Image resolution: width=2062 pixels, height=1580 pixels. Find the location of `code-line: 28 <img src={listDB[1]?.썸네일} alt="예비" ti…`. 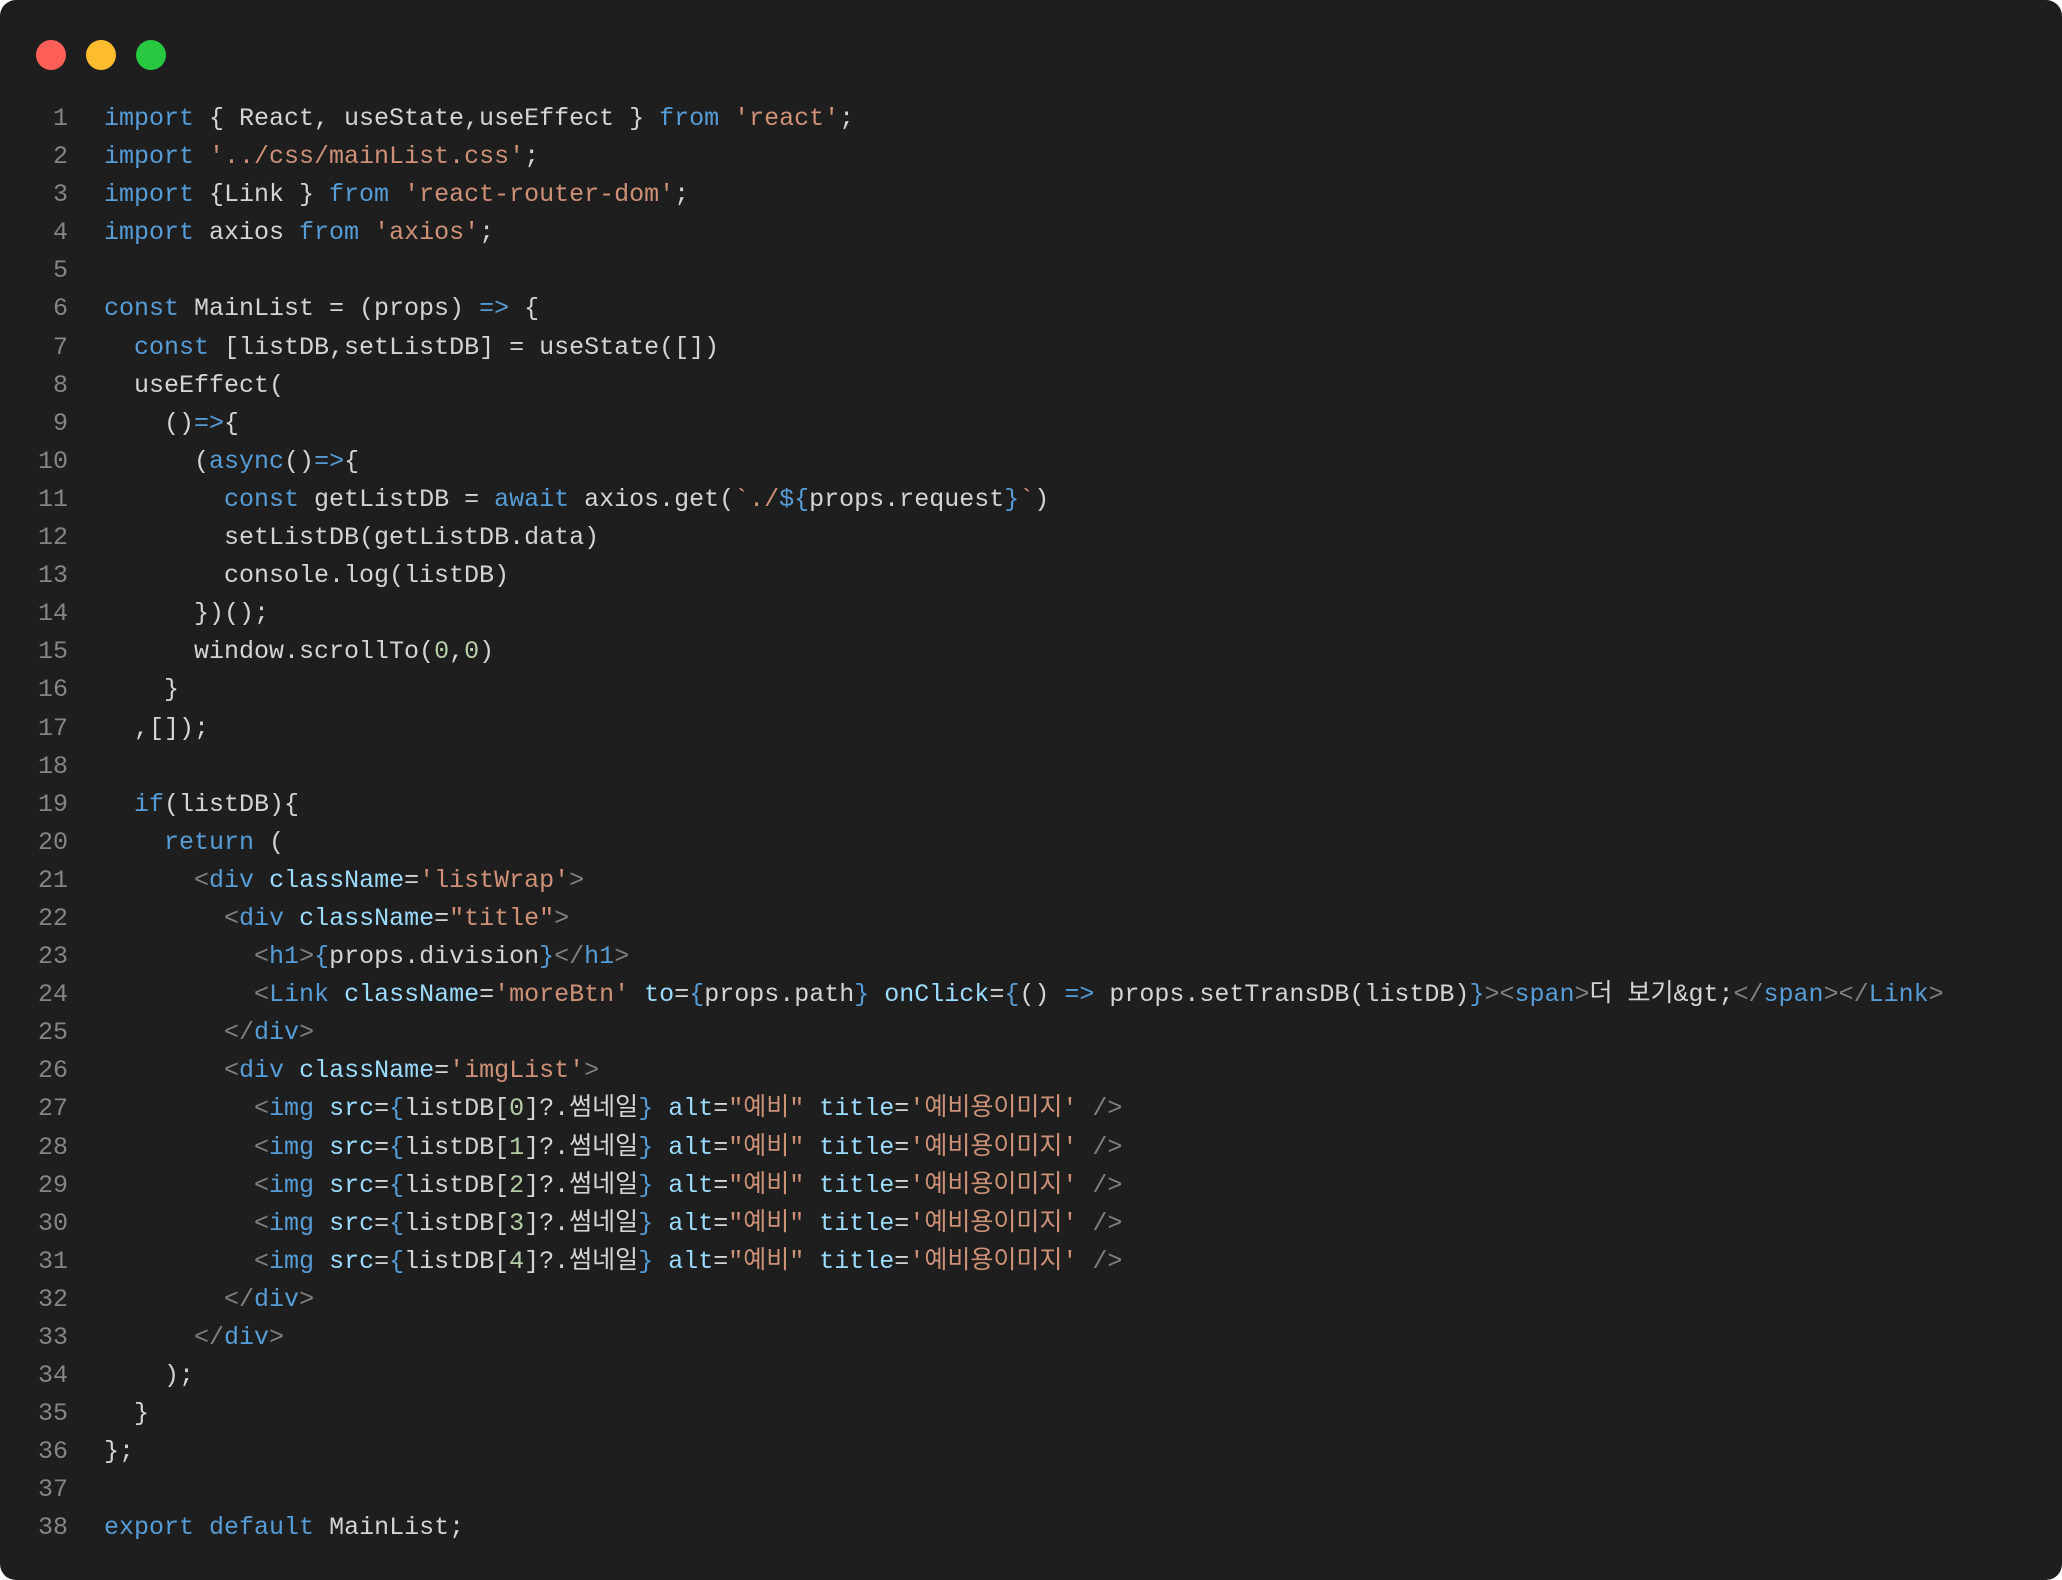

code-line: 28 <img src={listDB[1]?.썸네일} alt="예비" ti… is located at coordinates (1031, 1148).